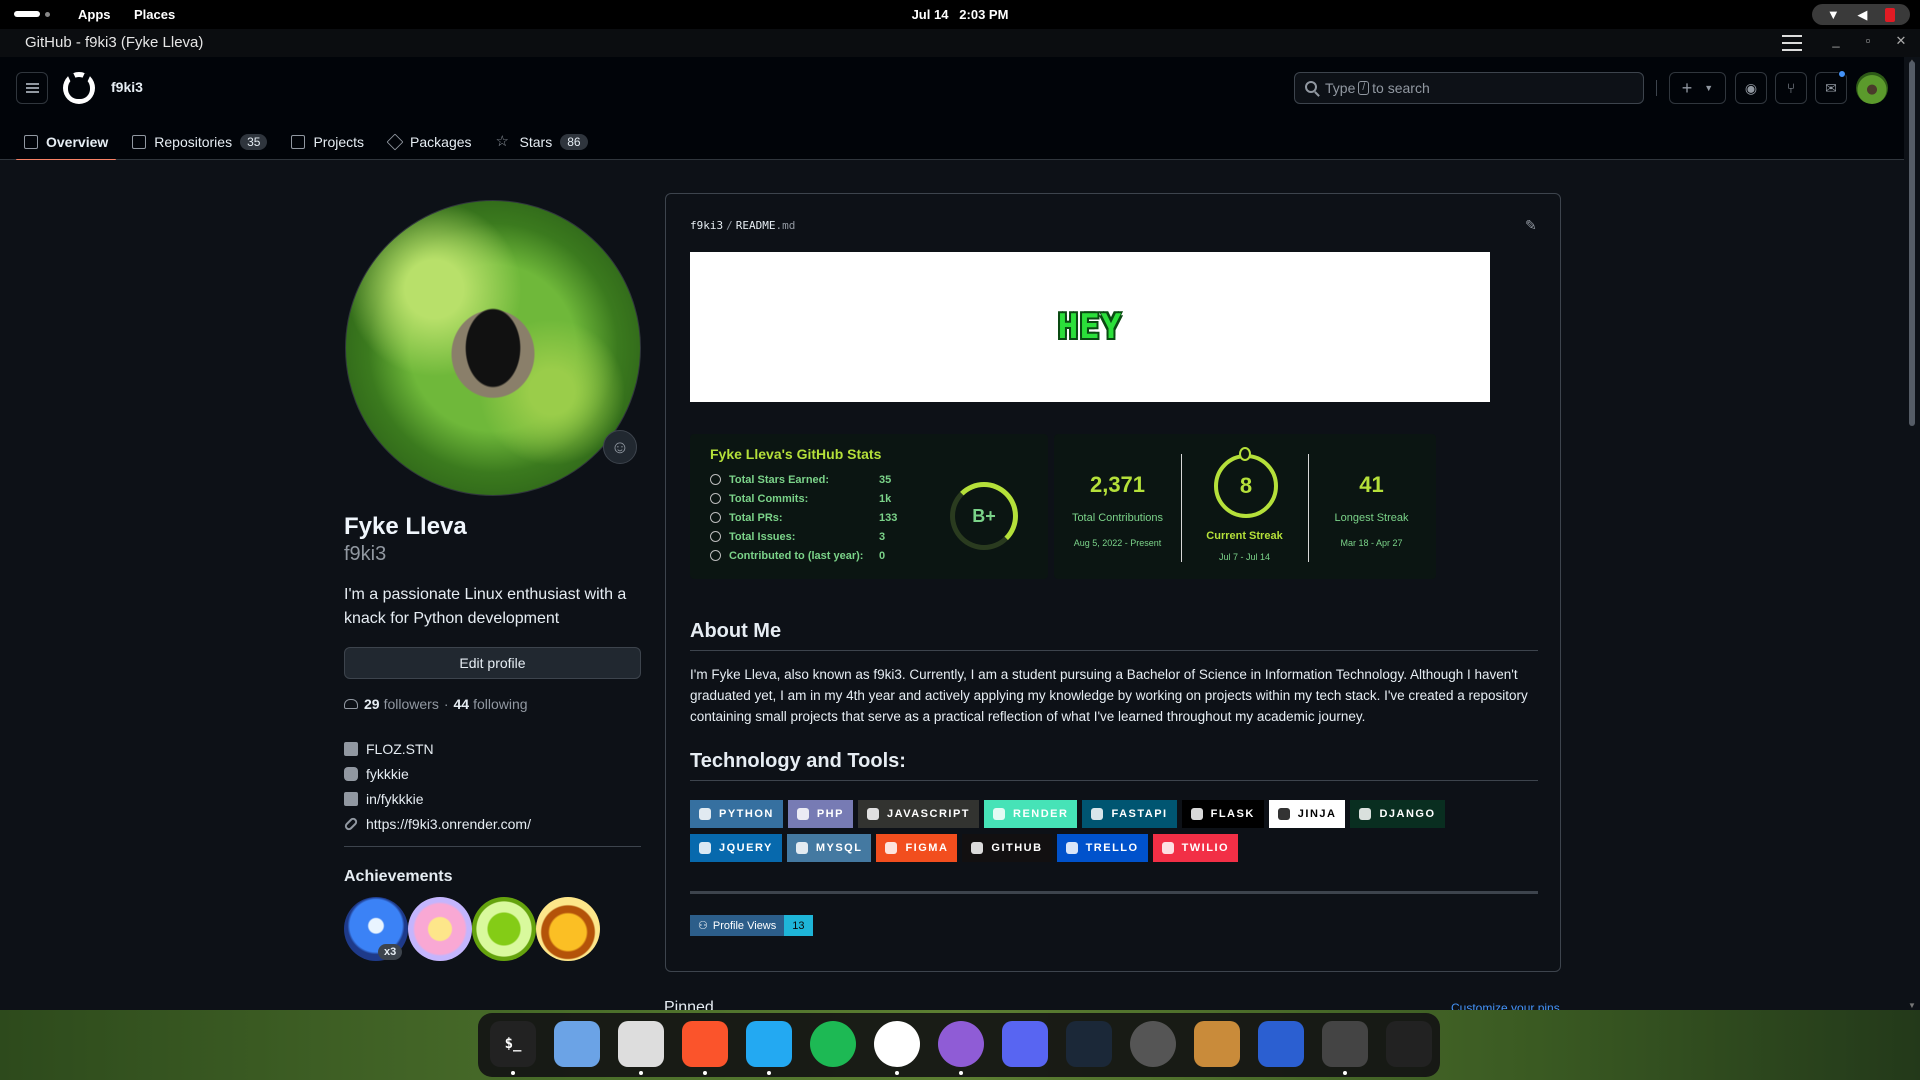 This screenshot has height=1080, width=1920. Describe the element at coordinates (1505, 1005) in the screenshot. I see `customize-pins-link: Customize your pins` at that location.